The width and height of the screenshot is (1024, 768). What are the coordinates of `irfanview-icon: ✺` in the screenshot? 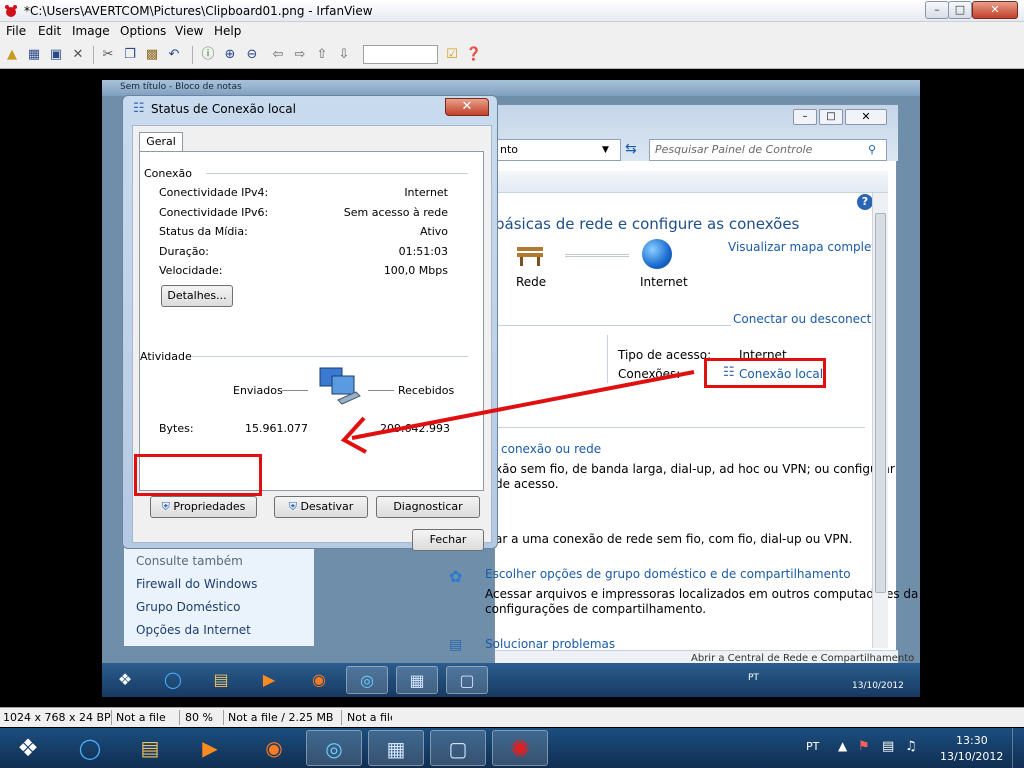 It's located at (520, 748).